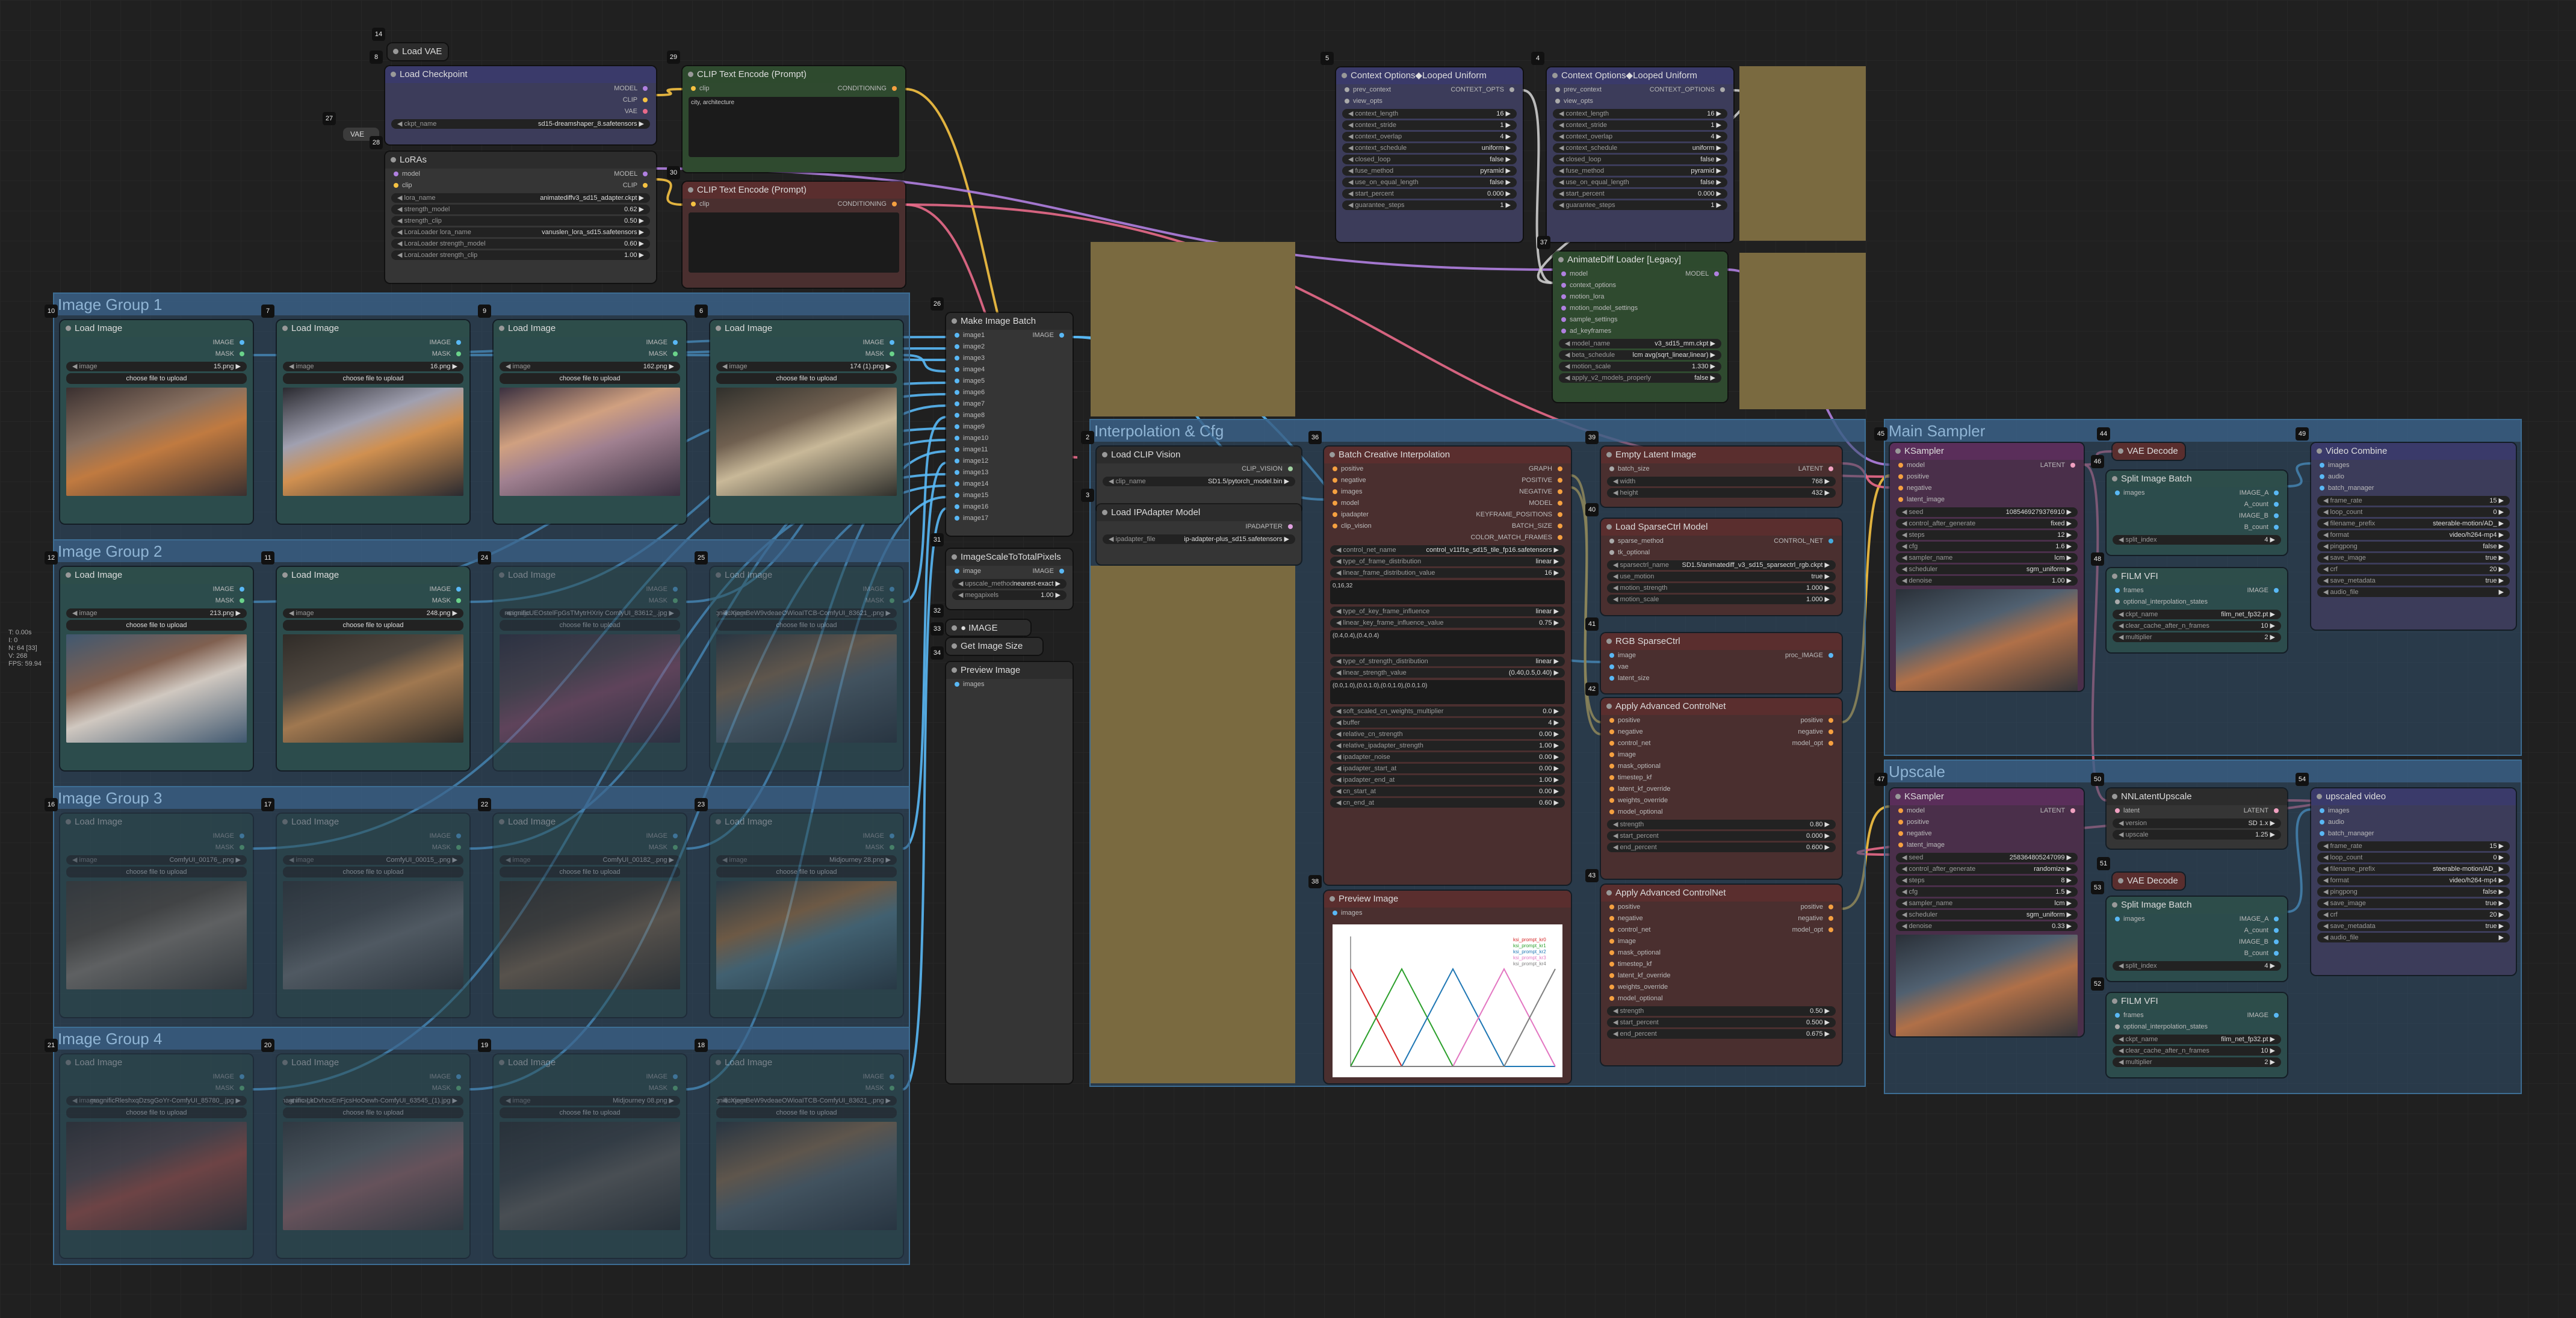 The width and height of the screenshot is (2576, 1318). I want to click on widget: ◀ start_percent 0.500 ▶, so click(1721, 1022).